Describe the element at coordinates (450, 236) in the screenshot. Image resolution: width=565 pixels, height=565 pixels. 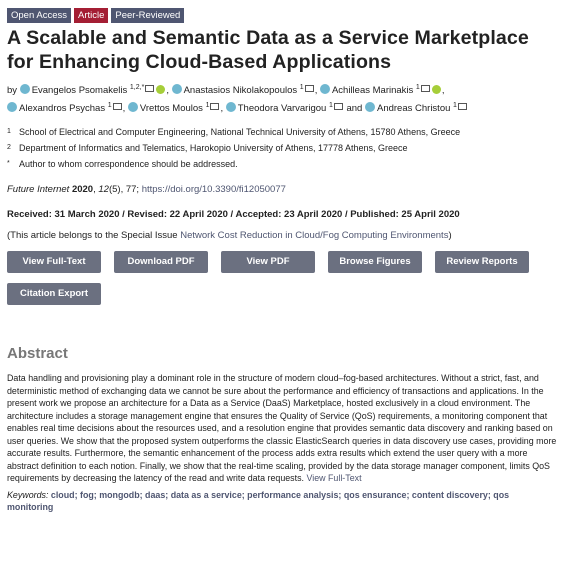
I see `special-issue-suffix: )` at that location.